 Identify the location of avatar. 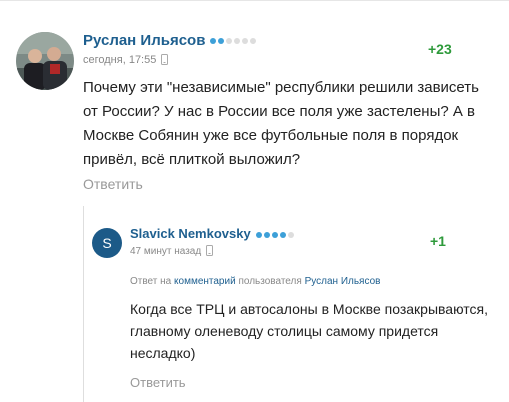
(45, 61).